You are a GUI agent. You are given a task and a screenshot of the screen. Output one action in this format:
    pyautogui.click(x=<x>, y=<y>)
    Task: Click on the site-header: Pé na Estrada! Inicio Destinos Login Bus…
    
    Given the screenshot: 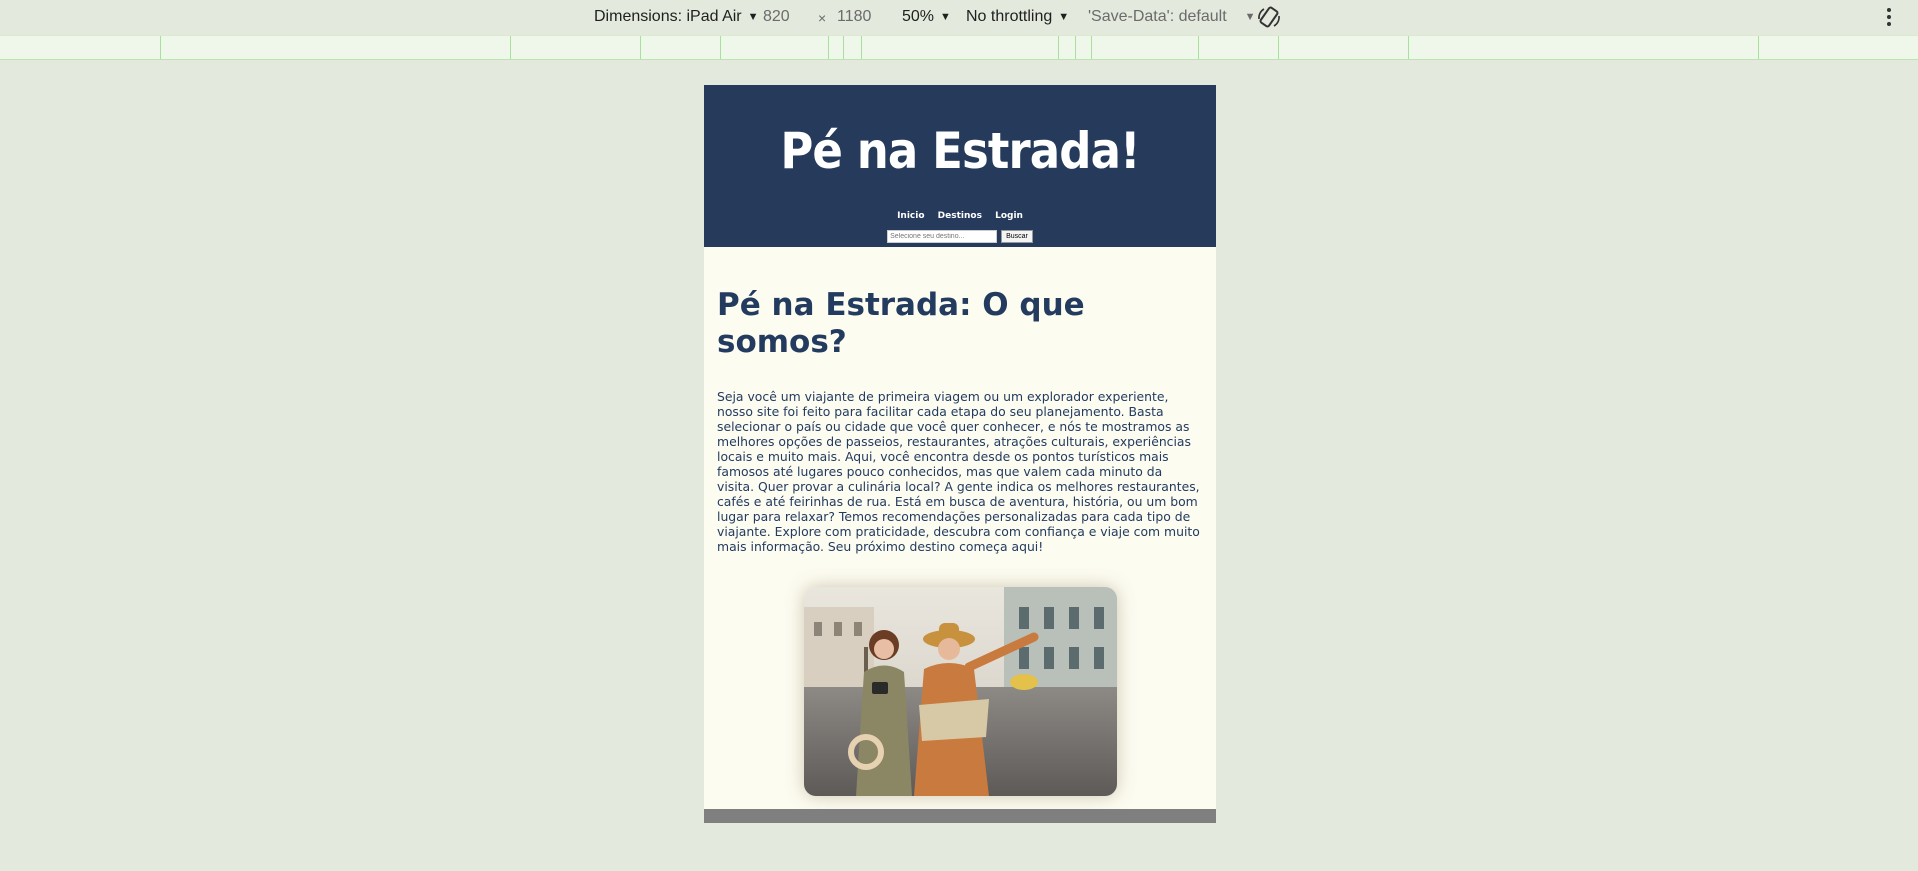 What is the action you would take?
    pyautogui.click(x=960, y=166)
    